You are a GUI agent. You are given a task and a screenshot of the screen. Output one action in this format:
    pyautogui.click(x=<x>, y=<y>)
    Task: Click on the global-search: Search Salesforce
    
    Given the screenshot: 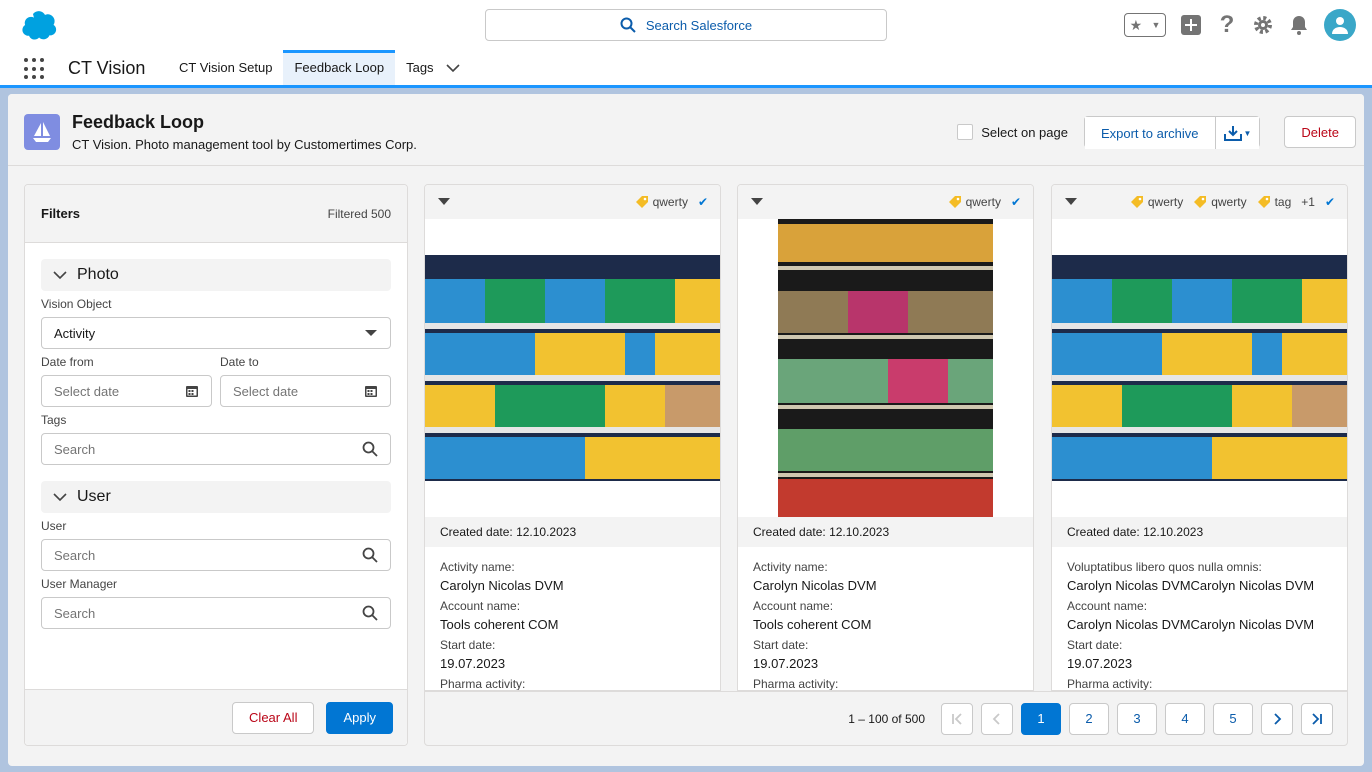 What is the action you would take?
    pyautogui.click(x=686, y=25)
    